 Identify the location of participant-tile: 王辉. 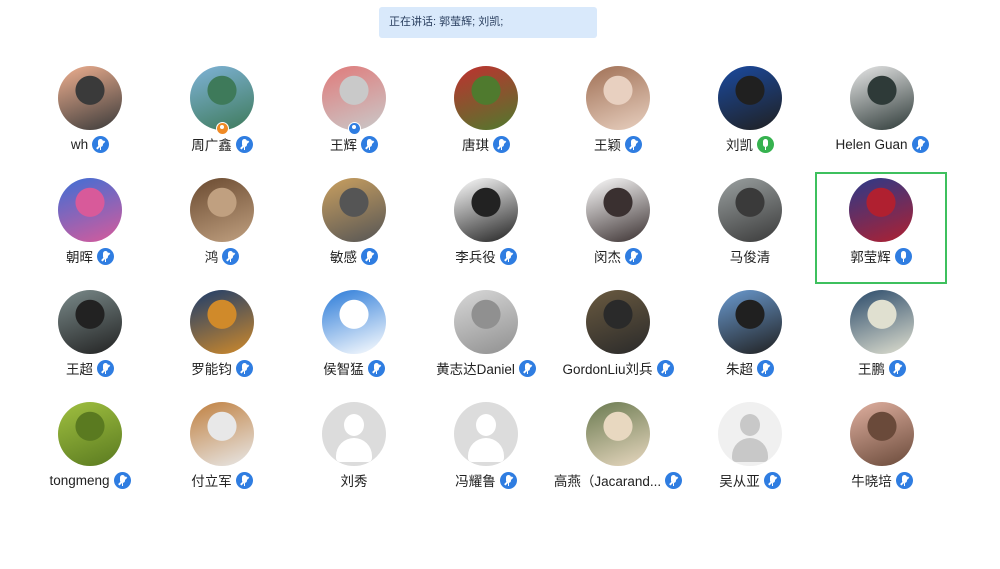
(354, 116).